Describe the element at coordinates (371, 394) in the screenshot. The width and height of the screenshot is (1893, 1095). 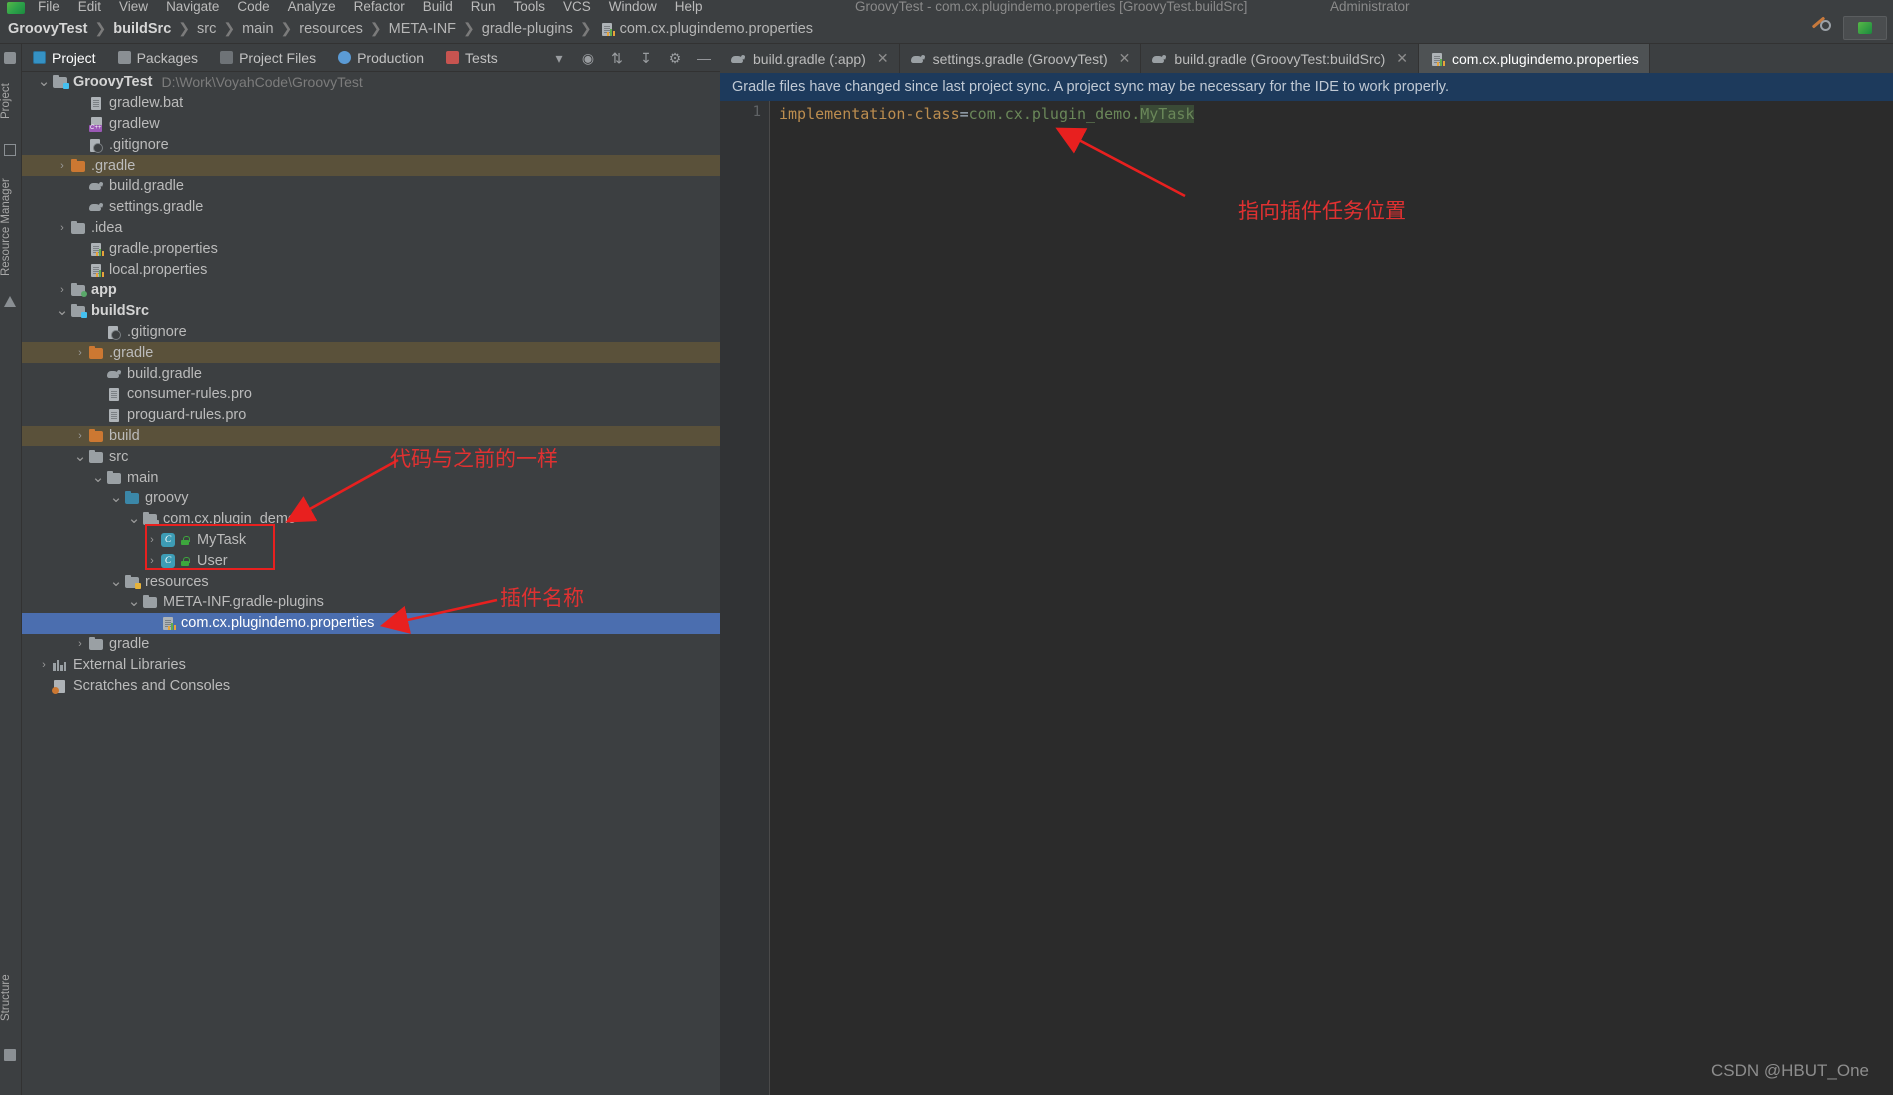
I see `tree-node-consumer-rules-pro: consumer-rules.pro` at that location.